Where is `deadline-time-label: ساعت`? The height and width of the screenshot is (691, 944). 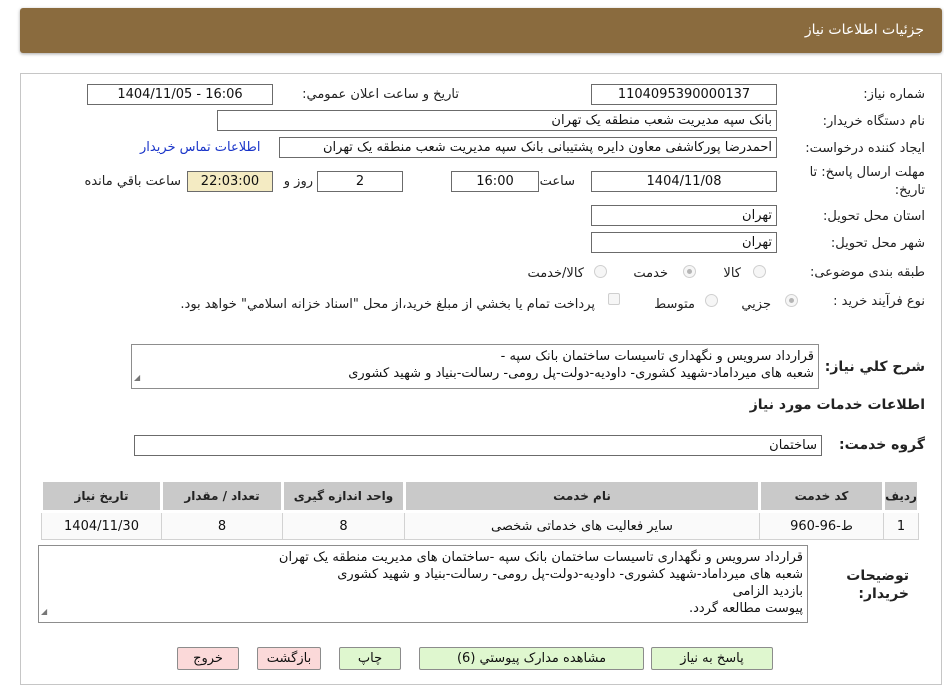 deadline-time-label: ساعت is located at coordinates (557, 181).